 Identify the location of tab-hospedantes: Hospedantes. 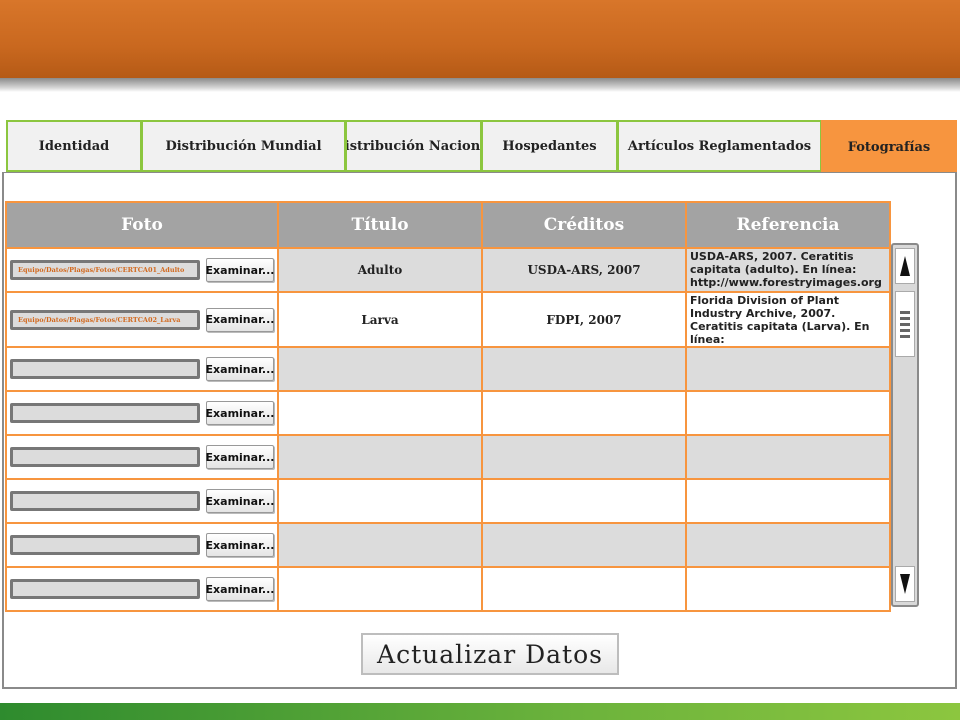
(549, 146).